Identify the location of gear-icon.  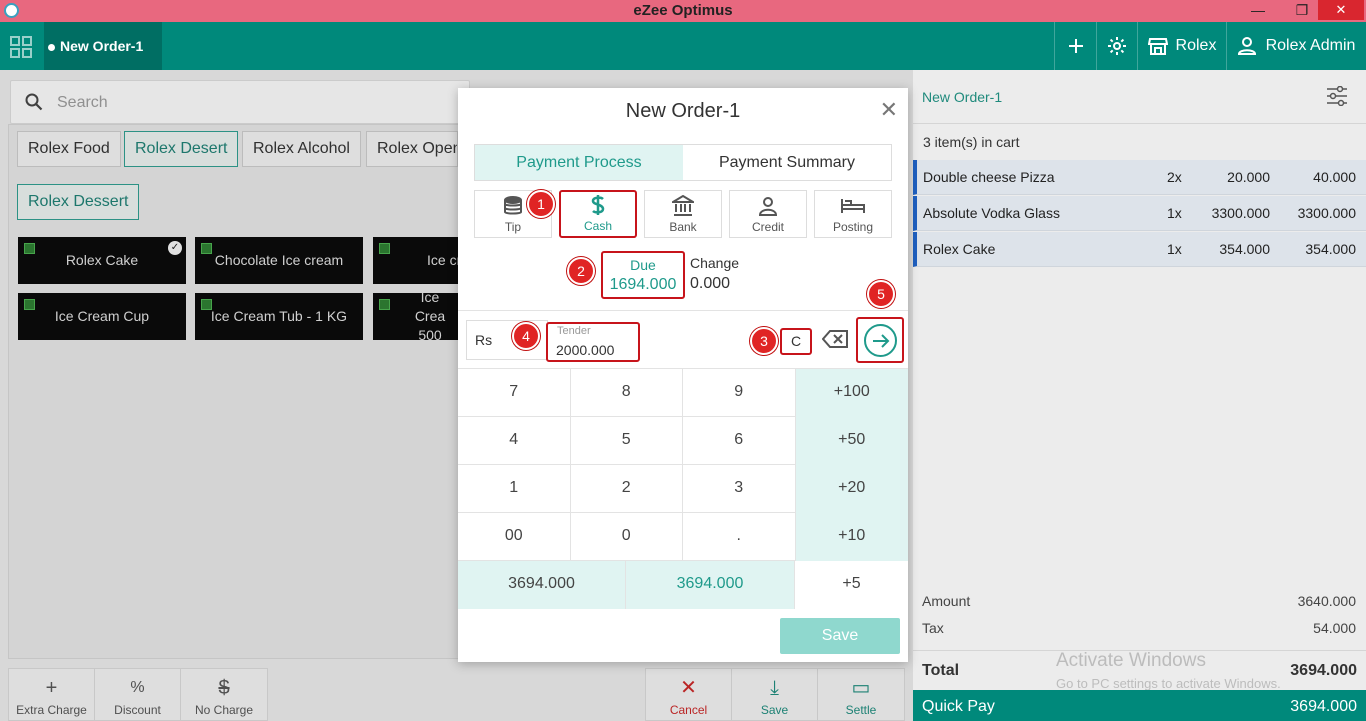
(1117, 46).